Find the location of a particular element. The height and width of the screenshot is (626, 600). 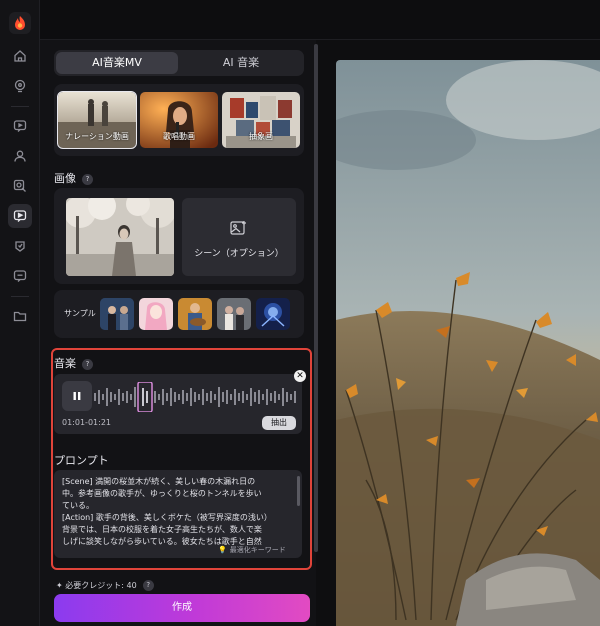

bulb-icon: 💡 is located at coordinates (222, 550).